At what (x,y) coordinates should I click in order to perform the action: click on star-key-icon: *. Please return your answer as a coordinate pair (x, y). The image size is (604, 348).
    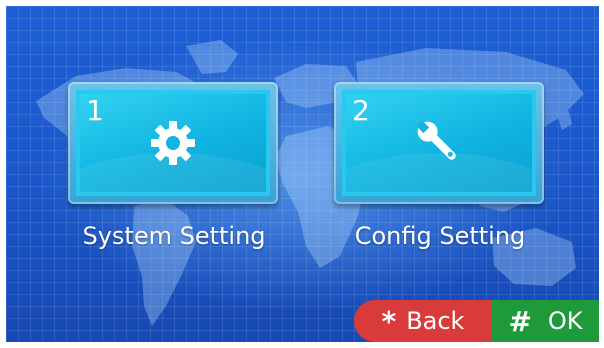
    Looking at the image, I should click on (389, 321).